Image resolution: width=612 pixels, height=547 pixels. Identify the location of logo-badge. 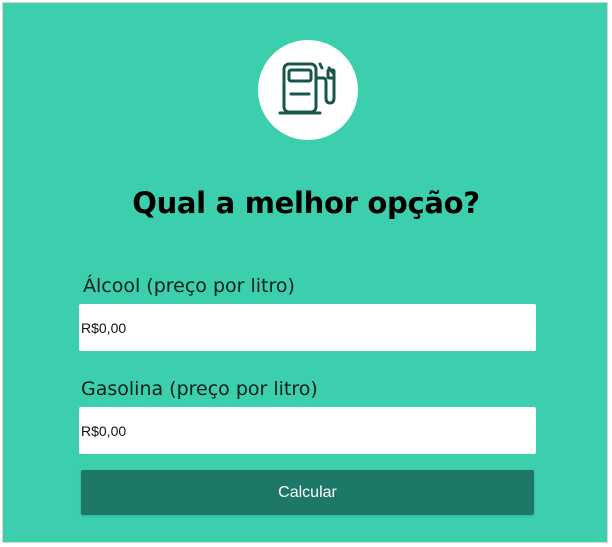
(308, 90).